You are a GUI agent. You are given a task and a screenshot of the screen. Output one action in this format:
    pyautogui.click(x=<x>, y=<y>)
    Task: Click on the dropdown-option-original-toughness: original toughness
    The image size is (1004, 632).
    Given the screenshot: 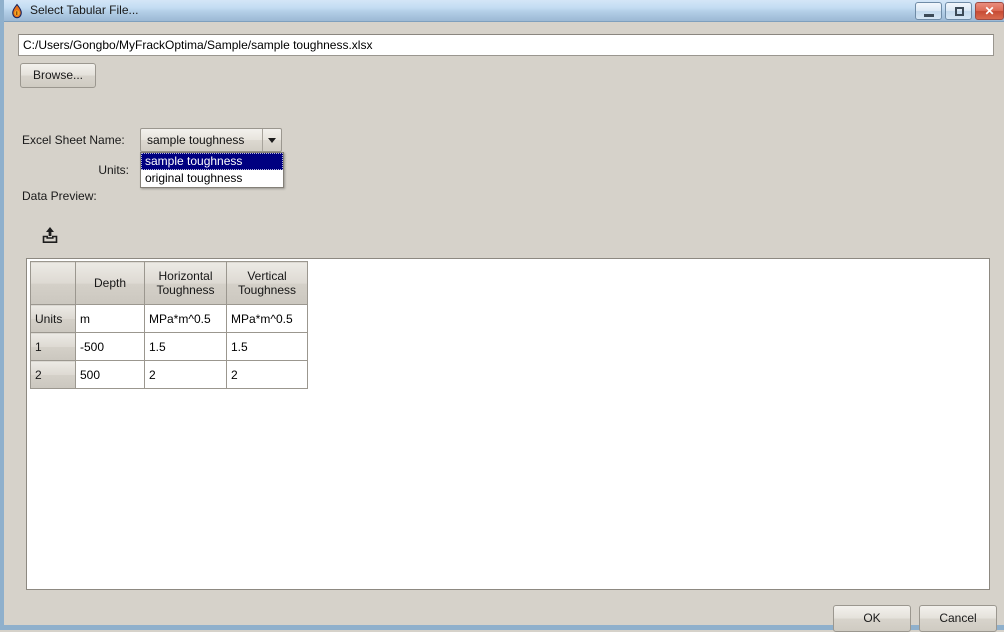 What is the action you would take?
    pyautogui.click(x=212, y=178)
    